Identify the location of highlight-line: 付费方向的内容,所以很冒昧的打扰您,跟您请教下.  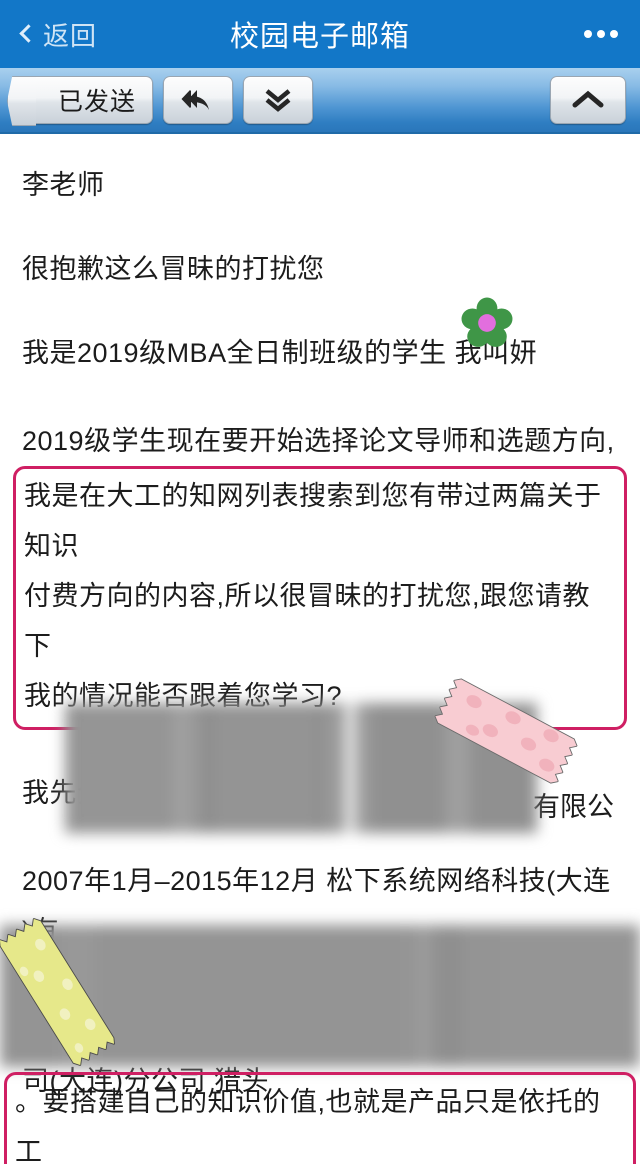
(307, 621).